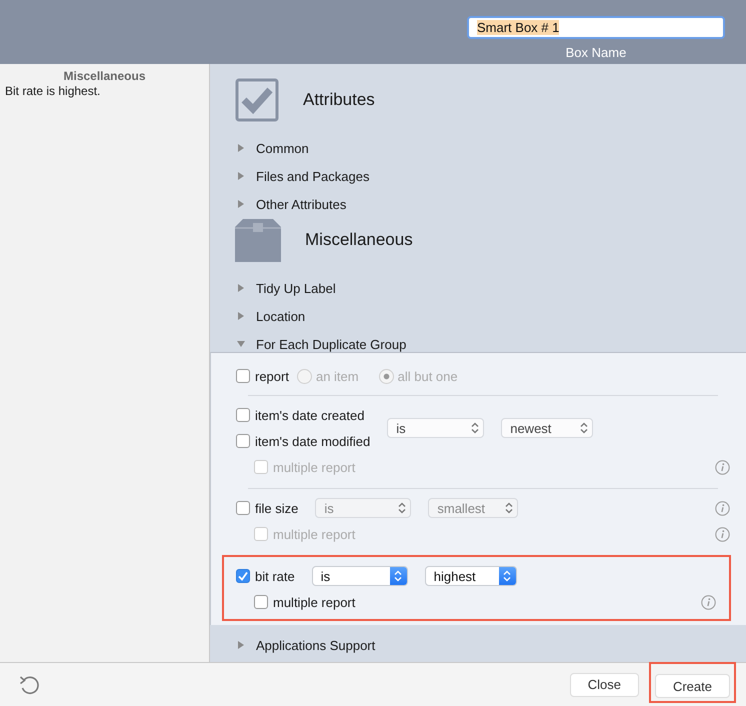 This screenshot has width=746, height=706. I want to click on check-icon, so click(243, 576).